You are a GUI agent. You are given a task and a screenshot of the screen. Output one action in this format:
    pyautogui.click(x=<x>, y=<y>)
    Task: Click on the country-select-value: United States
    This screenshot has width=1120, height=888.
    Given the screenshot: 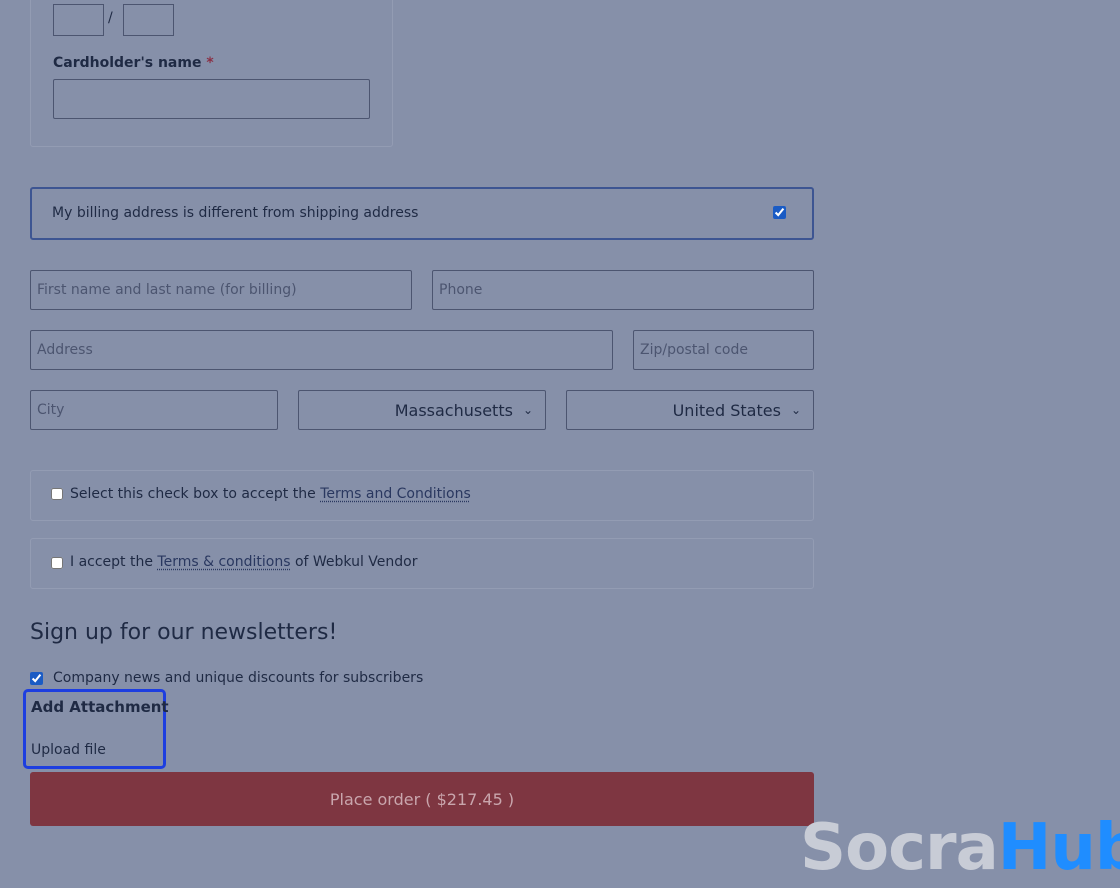 What is the action you would take?
    pyautogui.click(x=726, y=410)
    